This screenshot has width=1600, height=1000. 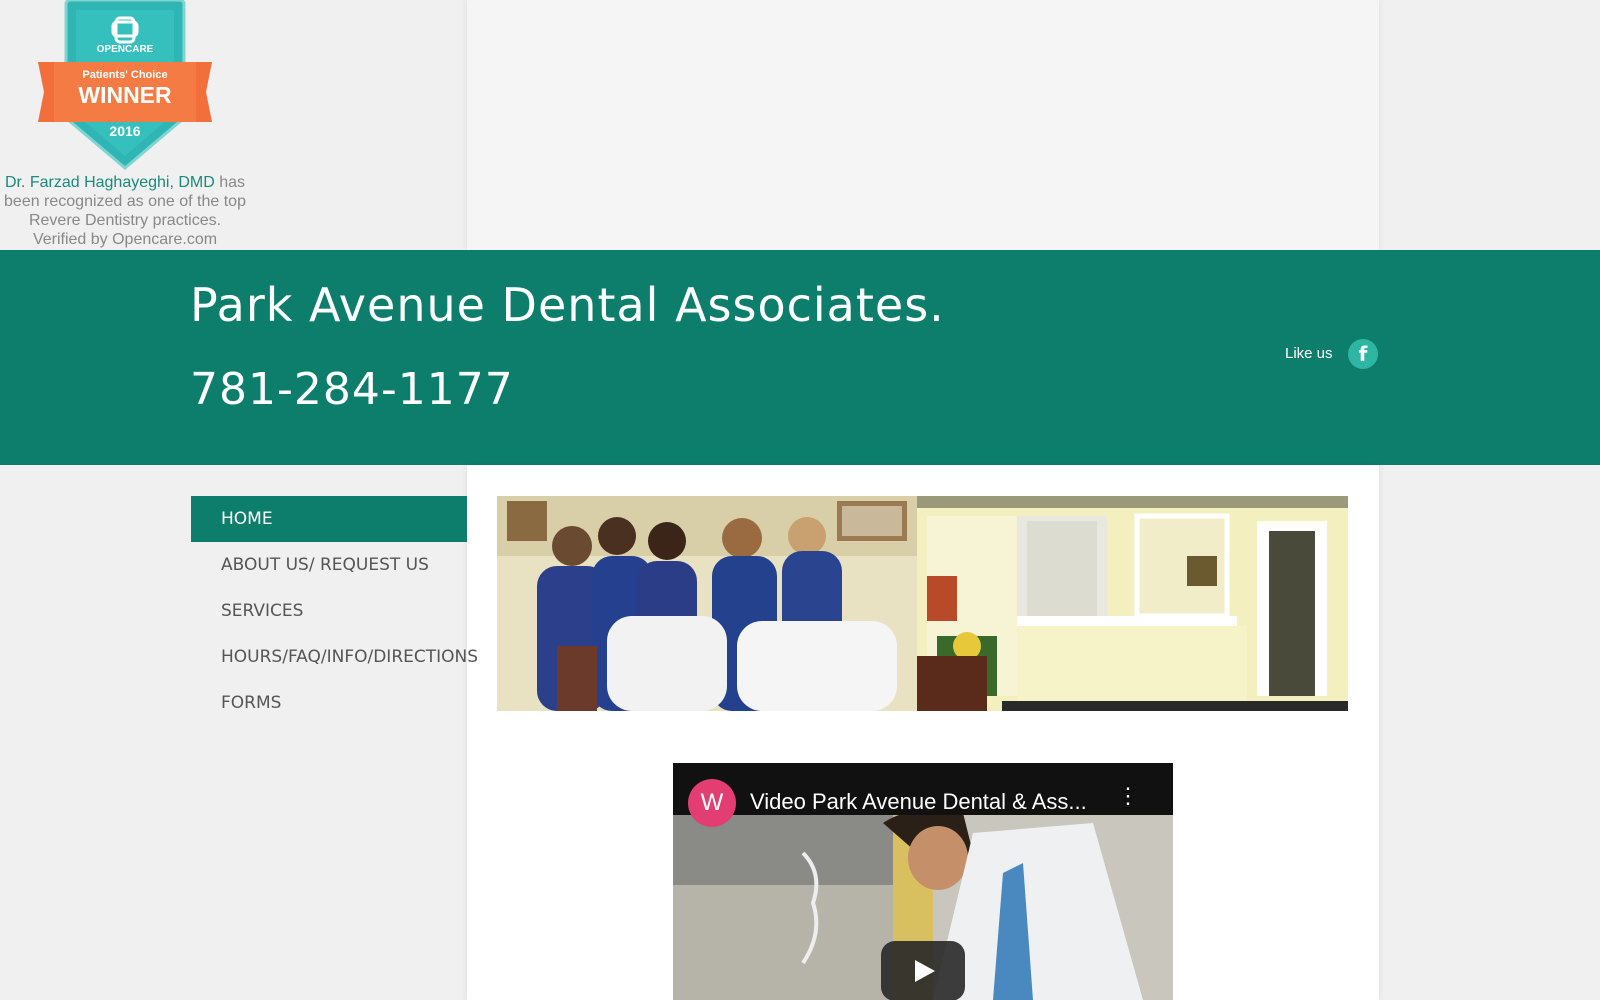 I want to click on svg-text: WINNER, so click(x=125, y=95).